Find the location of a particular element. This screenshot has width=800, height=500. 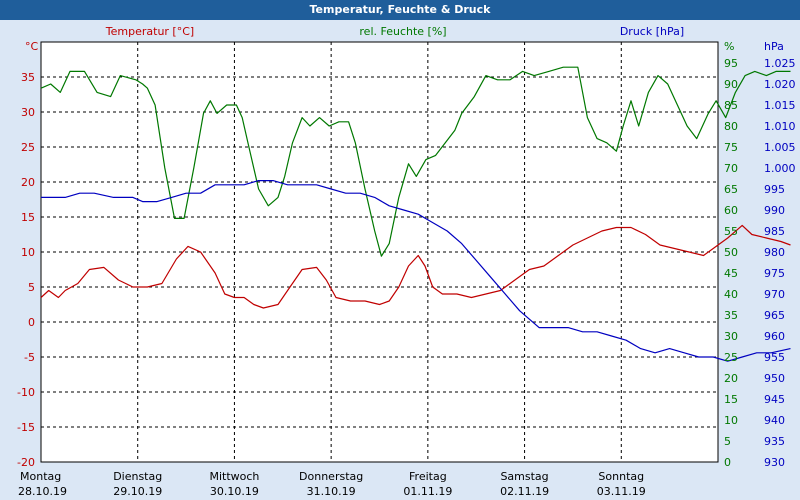

x-tick-date: 31.10.19 is located at coordinates (331, 491).